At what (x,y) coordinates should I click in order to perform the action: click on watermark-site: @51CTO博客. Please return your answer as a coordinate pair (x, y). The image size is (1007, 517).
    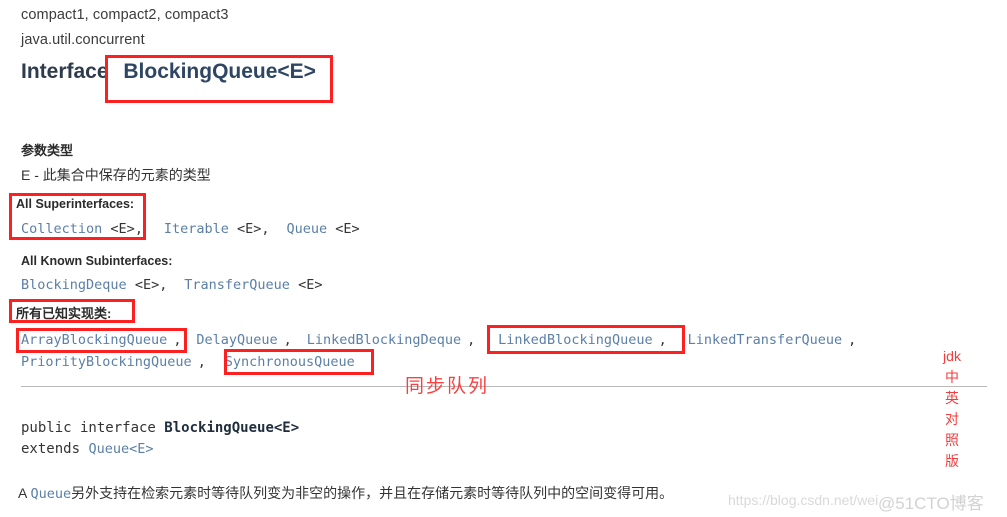
    Looking at the image, I should click on (931, 503).